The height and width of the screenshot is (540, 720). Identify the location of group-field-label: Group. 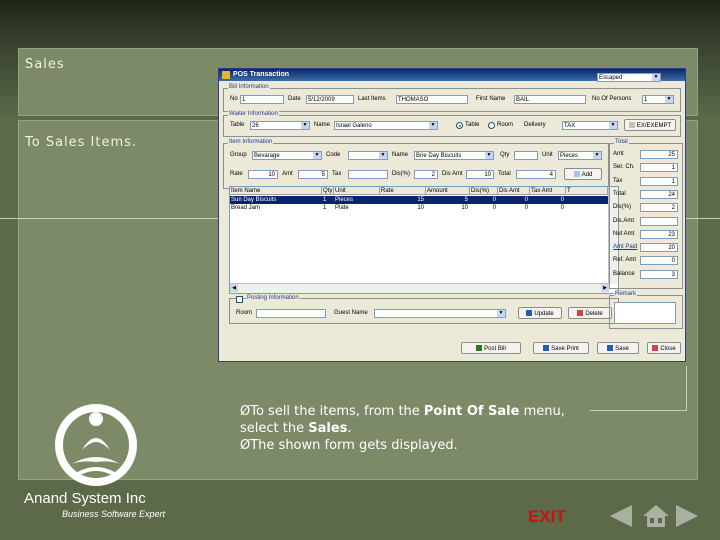
(238, 155).